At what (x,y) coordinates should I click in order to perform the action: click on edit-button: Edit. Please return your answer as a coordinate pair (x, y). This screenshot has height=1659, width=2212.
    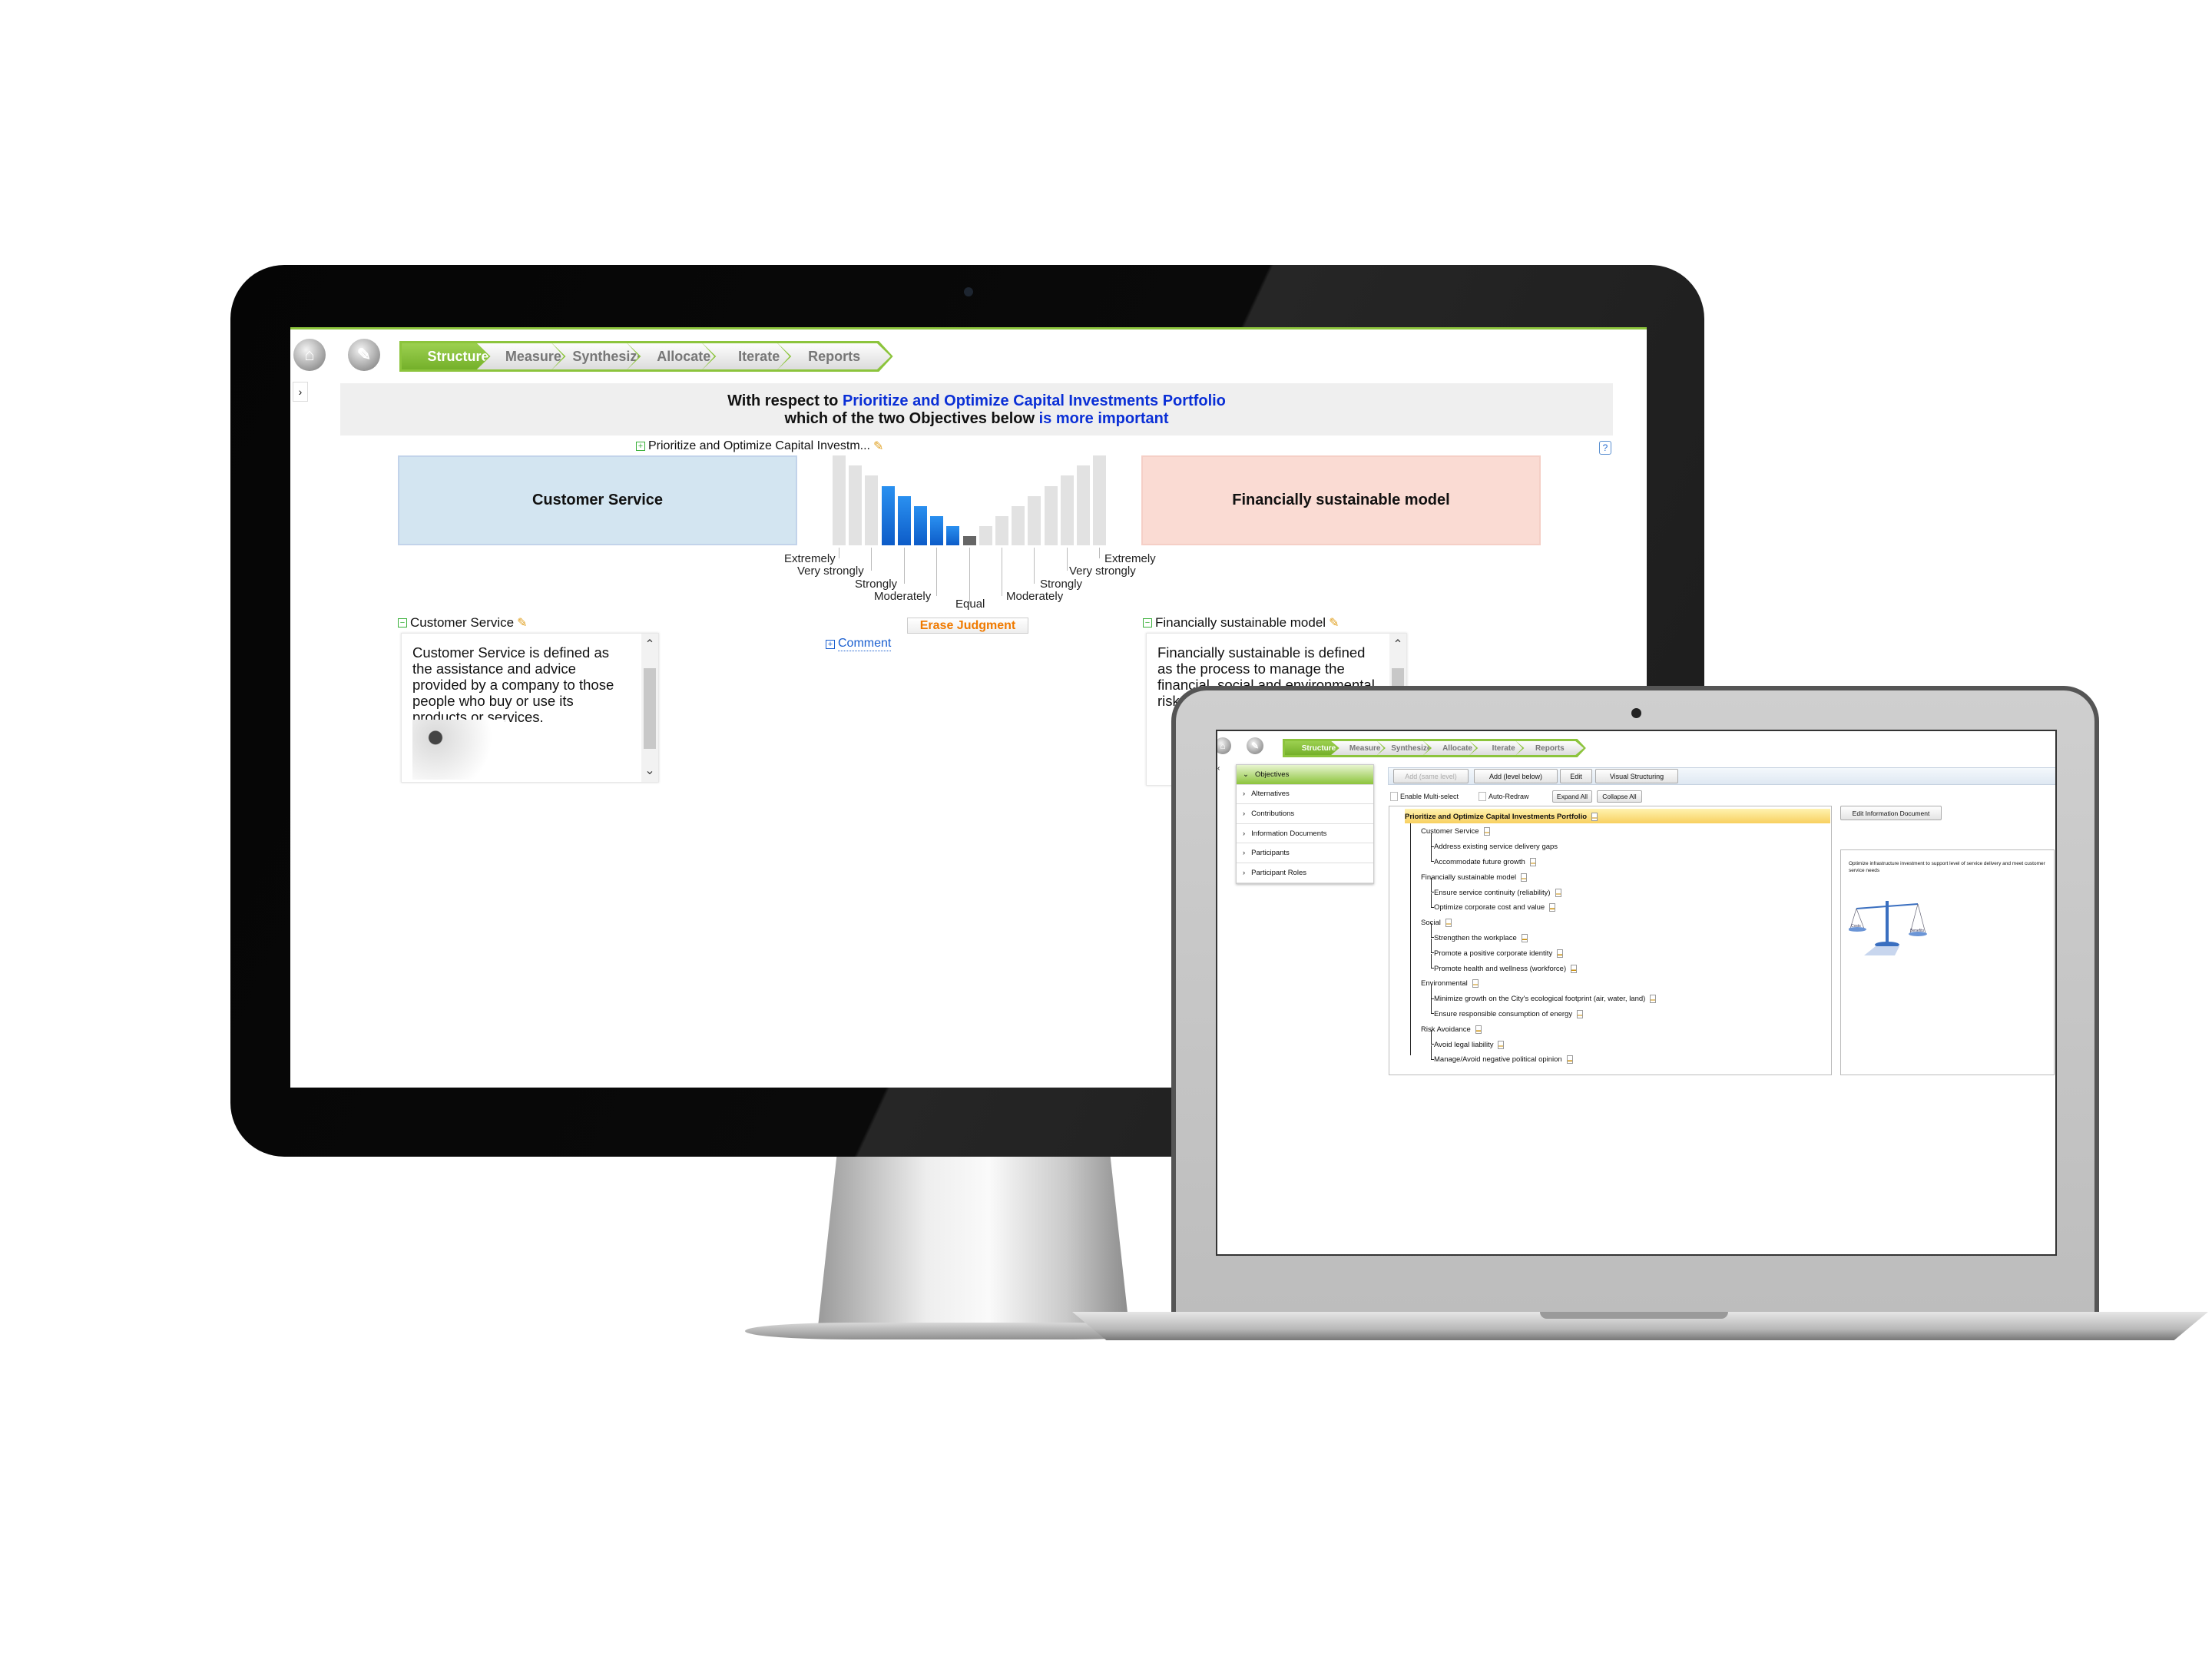
    Looking at the image, I should click on (1576, 776).